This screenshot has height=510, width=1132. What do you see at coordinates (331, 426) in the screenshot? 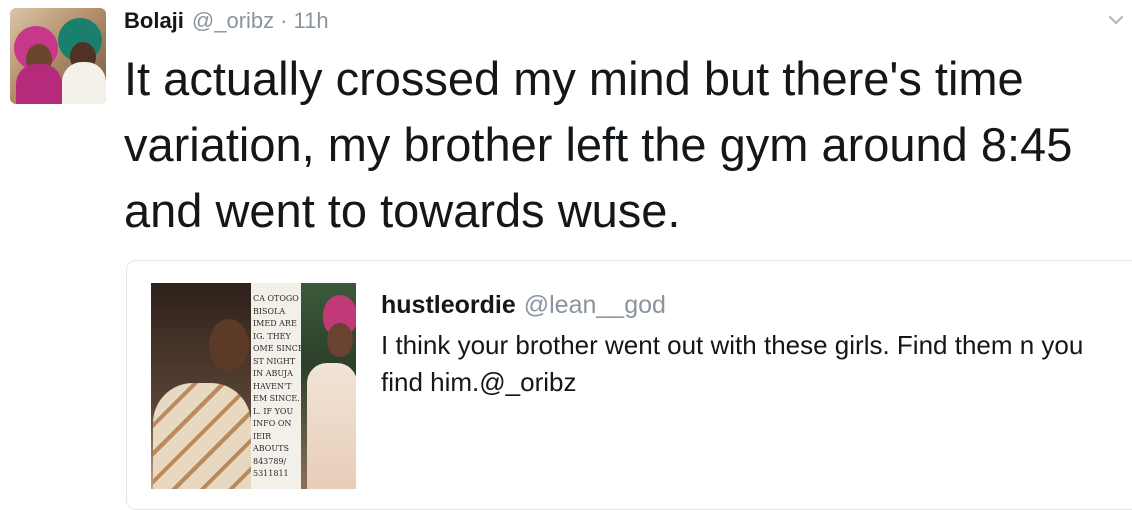
I see `image-woman-dress` at bounding box center [331, 426].